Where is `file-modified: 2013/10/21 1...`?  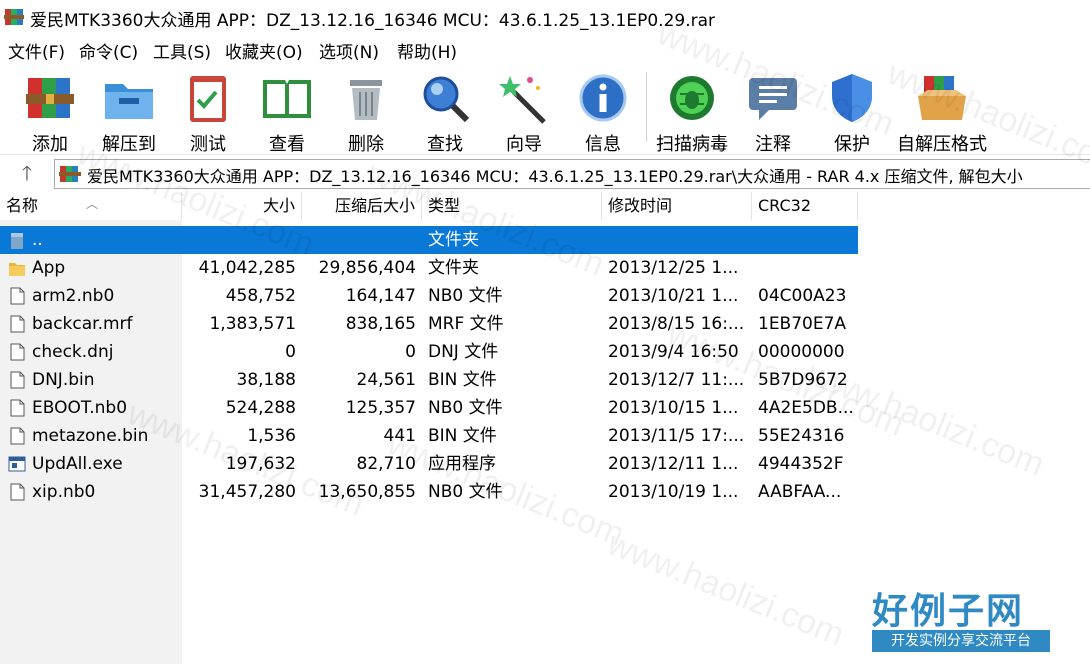
file-modified: 2013/10/21 1... is located at coordinates (673, 296).